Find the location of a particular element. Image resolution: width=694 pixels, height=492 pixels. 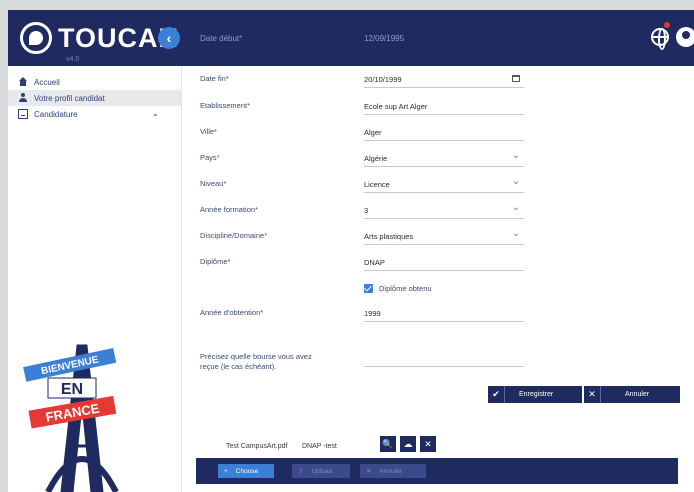

diplome-obtenu-row: Diplôme obtenu is located at coordinates (398, 288).